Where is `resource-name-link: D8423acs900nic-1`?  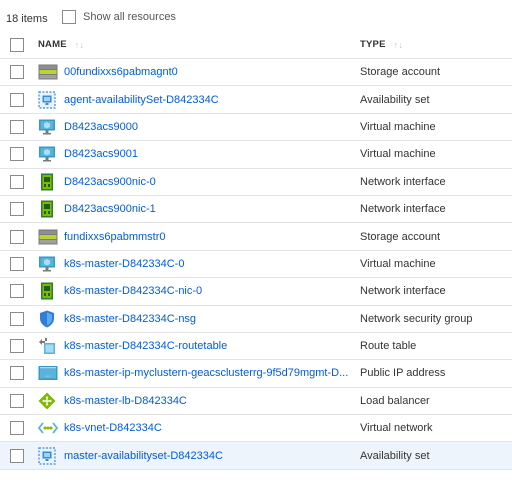 resource-name-link: D8423acs900nic-1 is located at coordinates (110, 209).